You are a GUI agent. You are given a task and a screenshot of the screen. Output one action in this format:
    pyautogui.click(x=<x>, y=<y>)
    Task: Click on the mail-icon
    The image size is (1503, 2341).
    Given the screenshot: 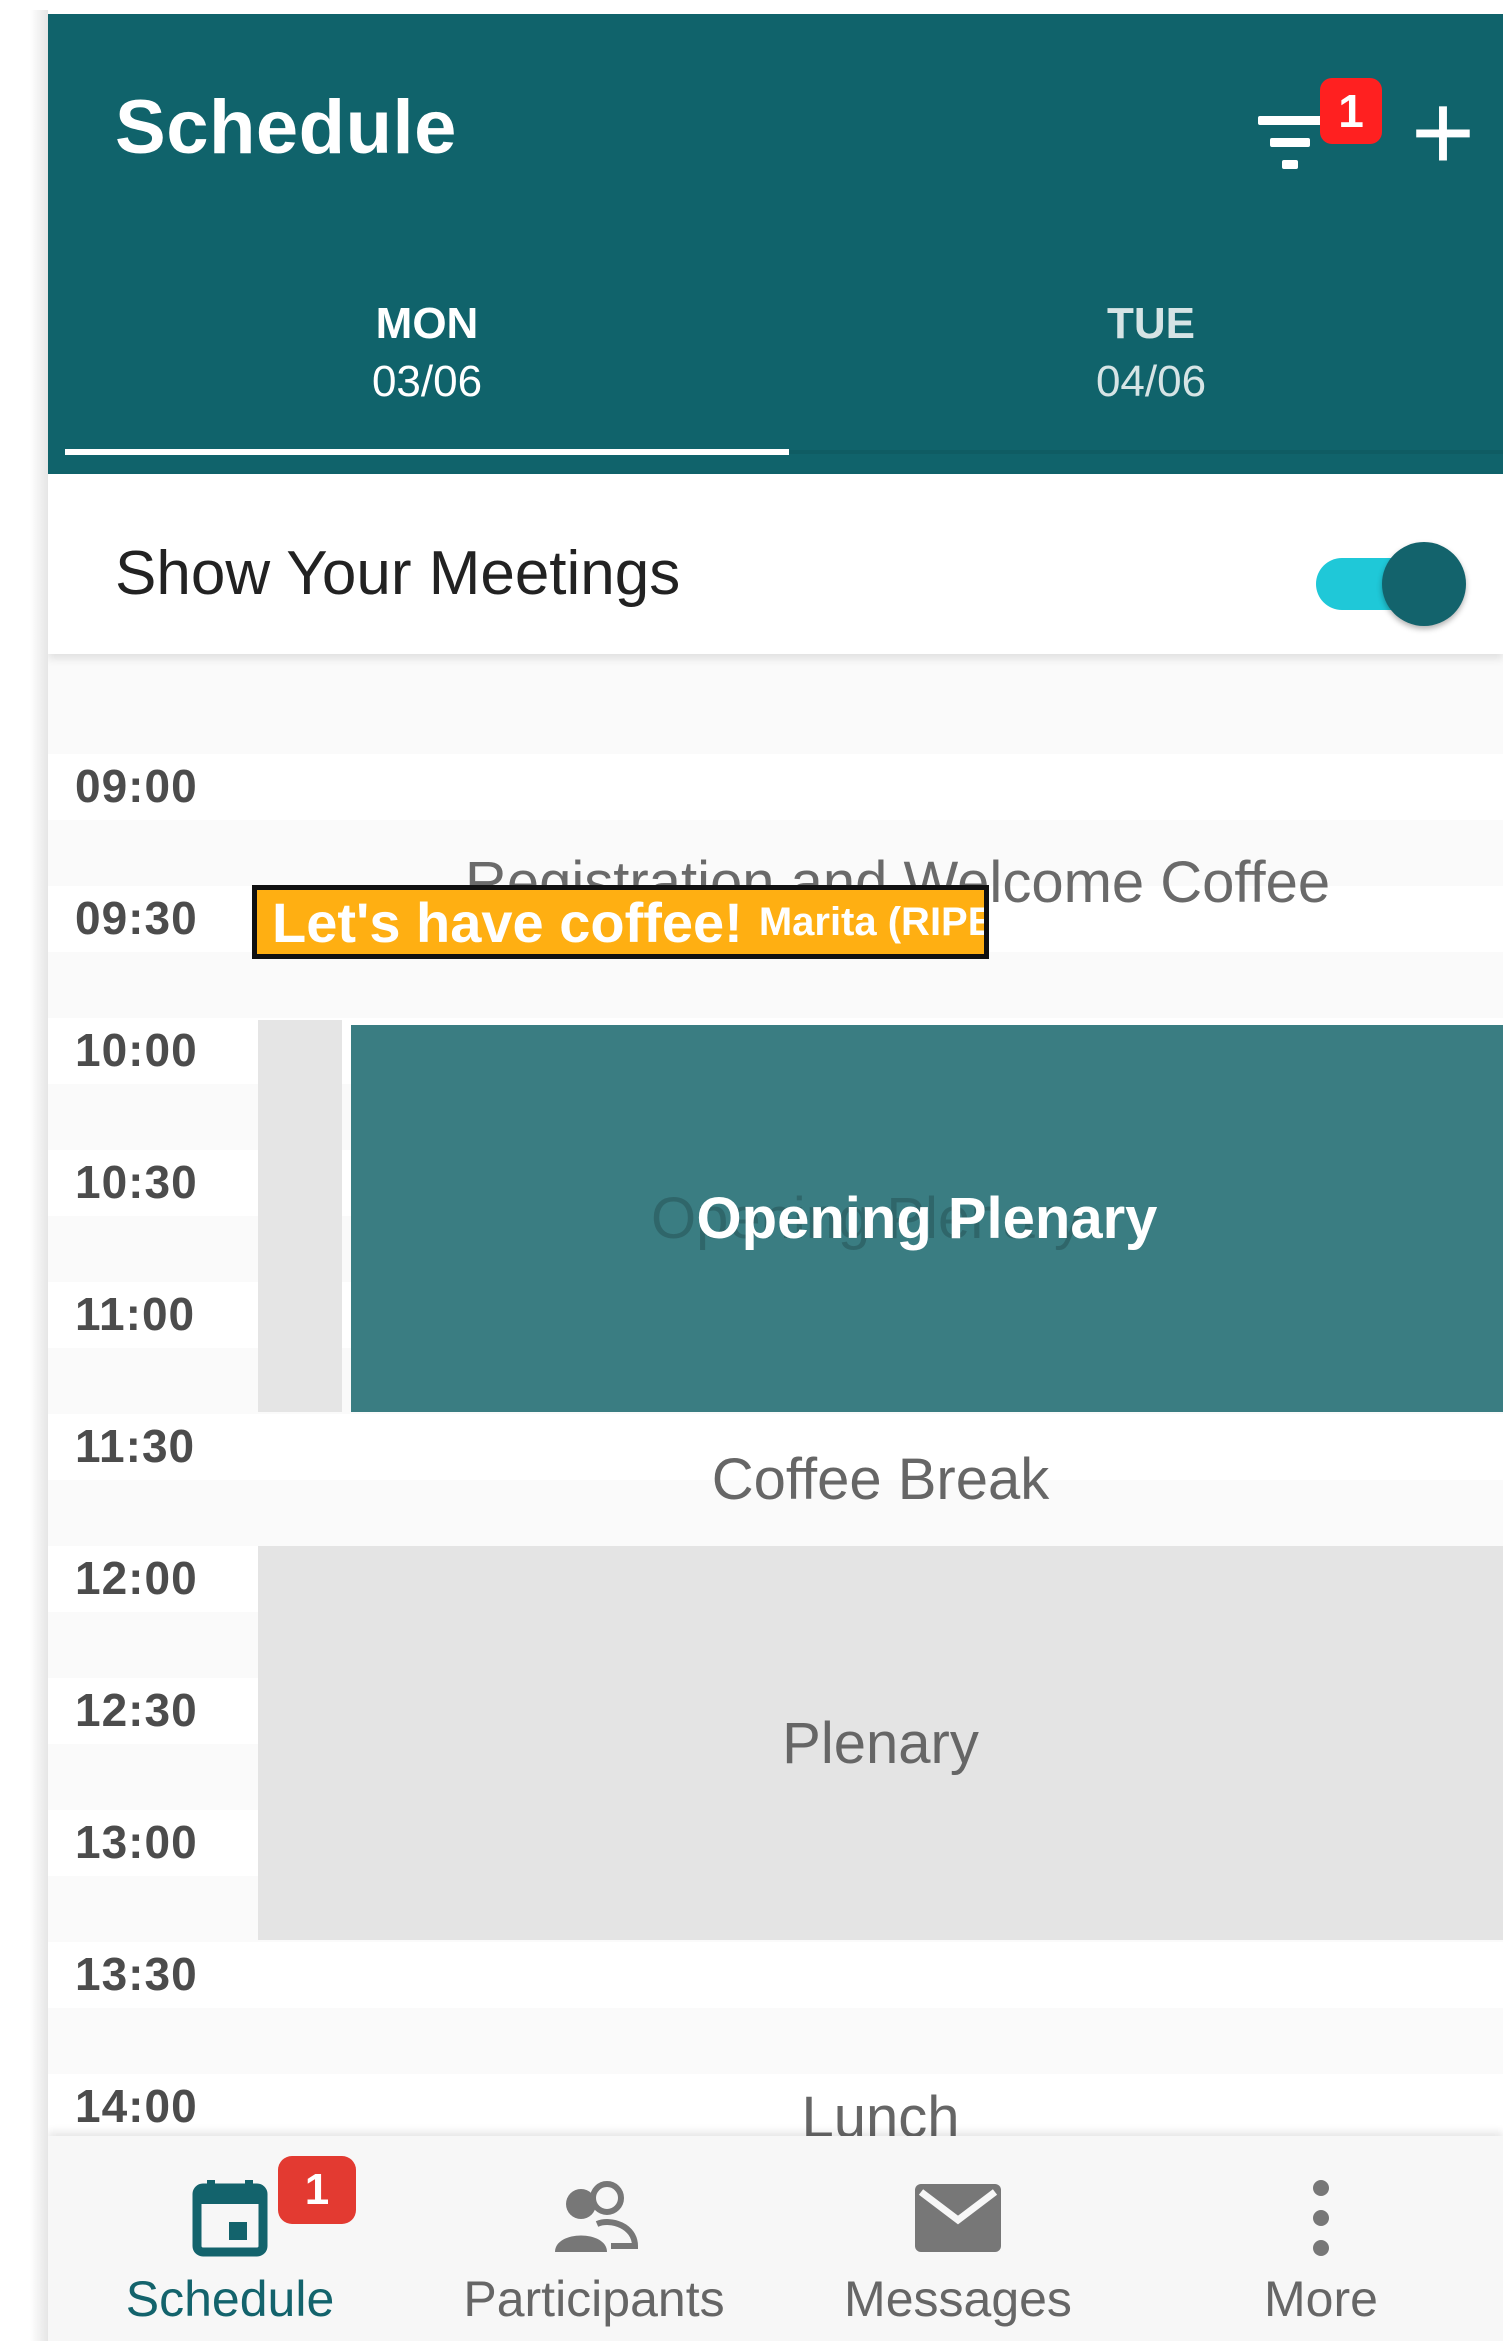 What is the action you would take?
    pyautogui.click(x=958, y=2218)
    